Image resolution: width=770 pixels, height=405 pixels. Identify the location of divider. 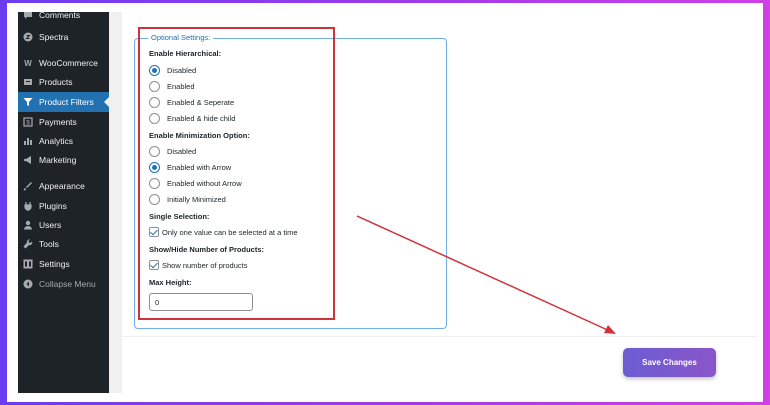
(440, 336).